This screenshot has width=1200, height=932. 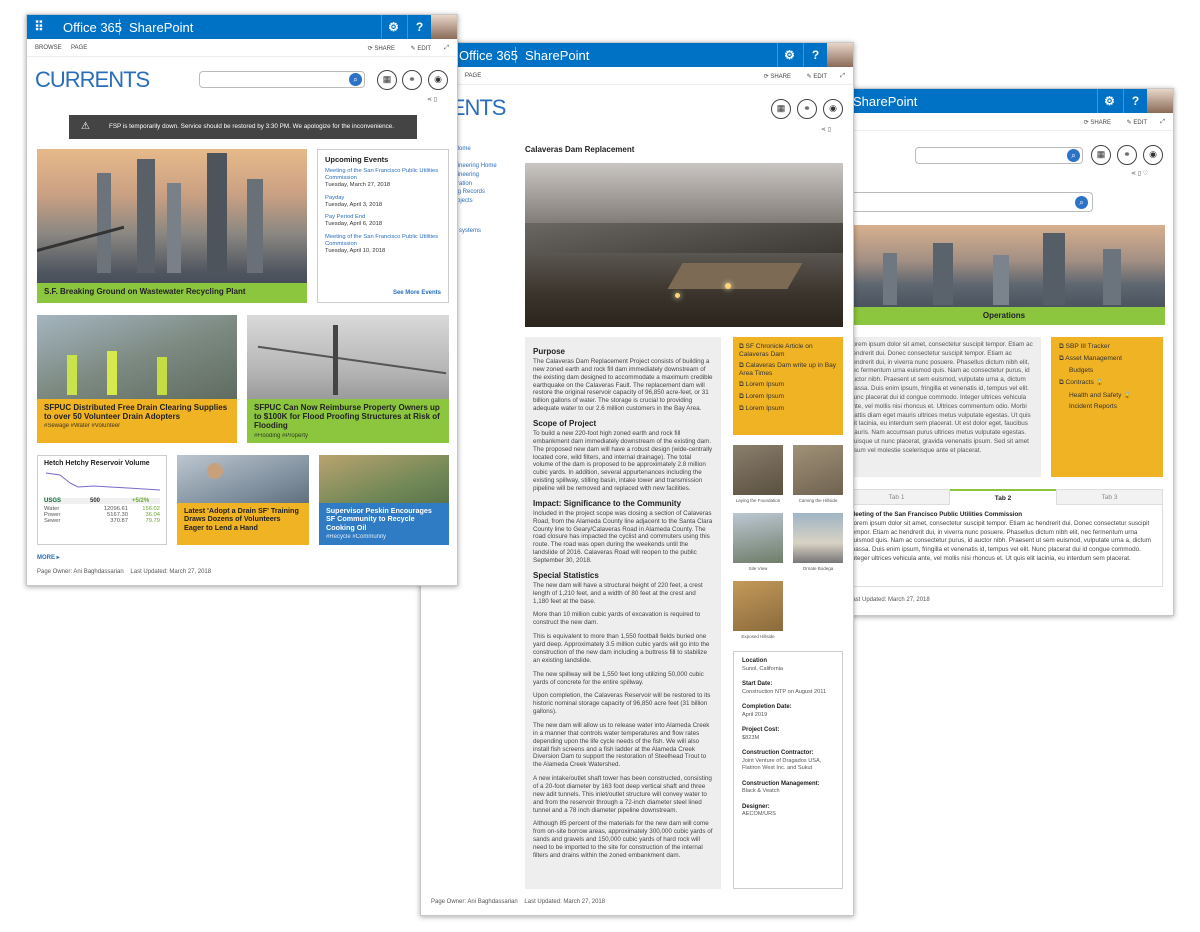 I want to click on tab-3: Tab 3, so click(x=1109, y=497).